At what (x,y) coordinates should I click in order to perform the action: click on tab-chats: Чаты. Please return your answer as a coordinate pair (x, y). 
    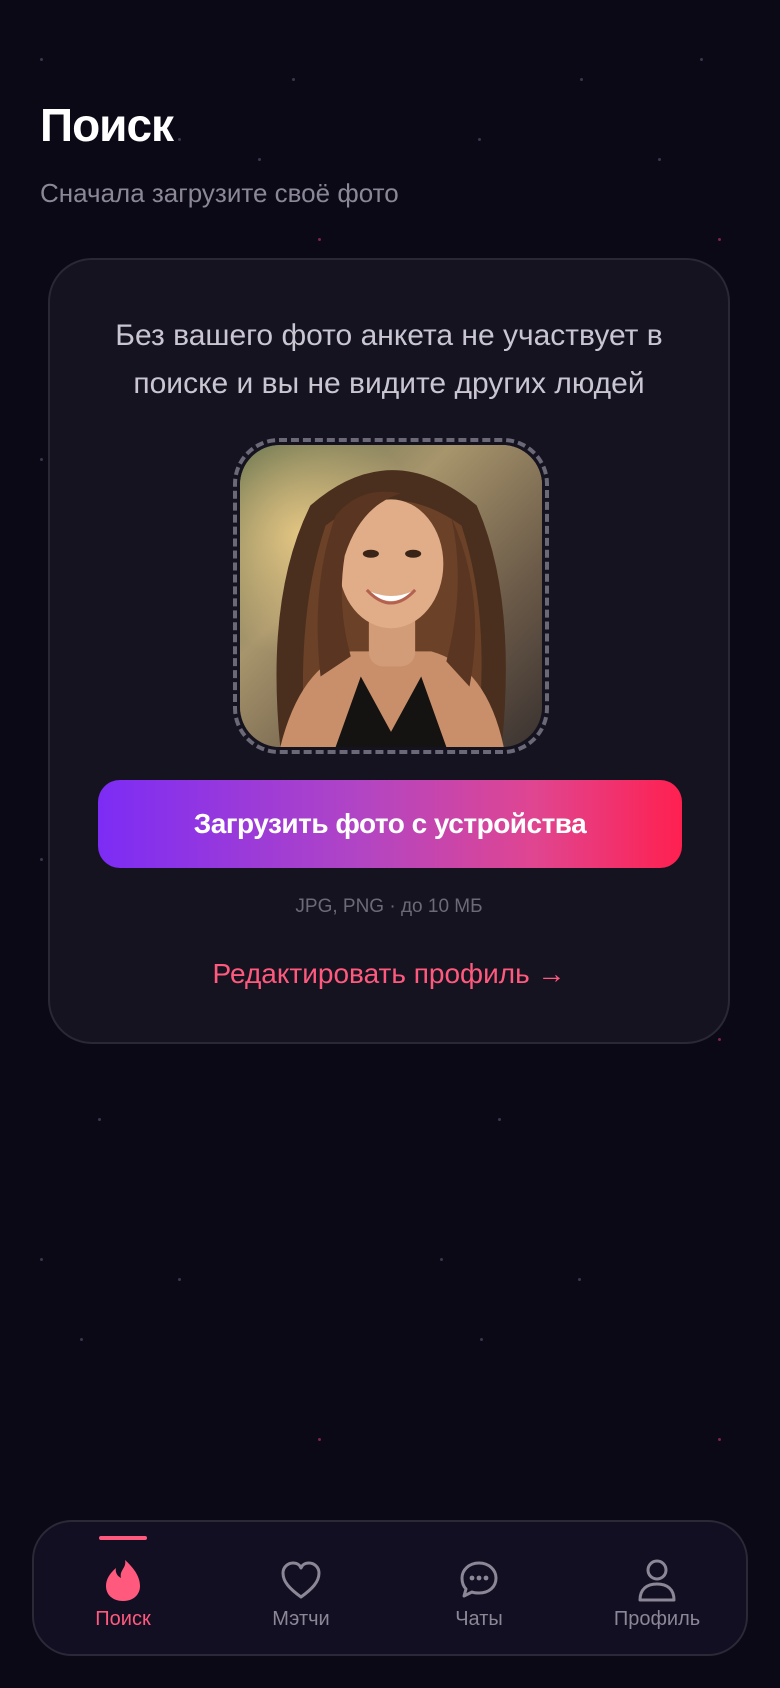
    Looking at the image, I should click on (479, 1588).